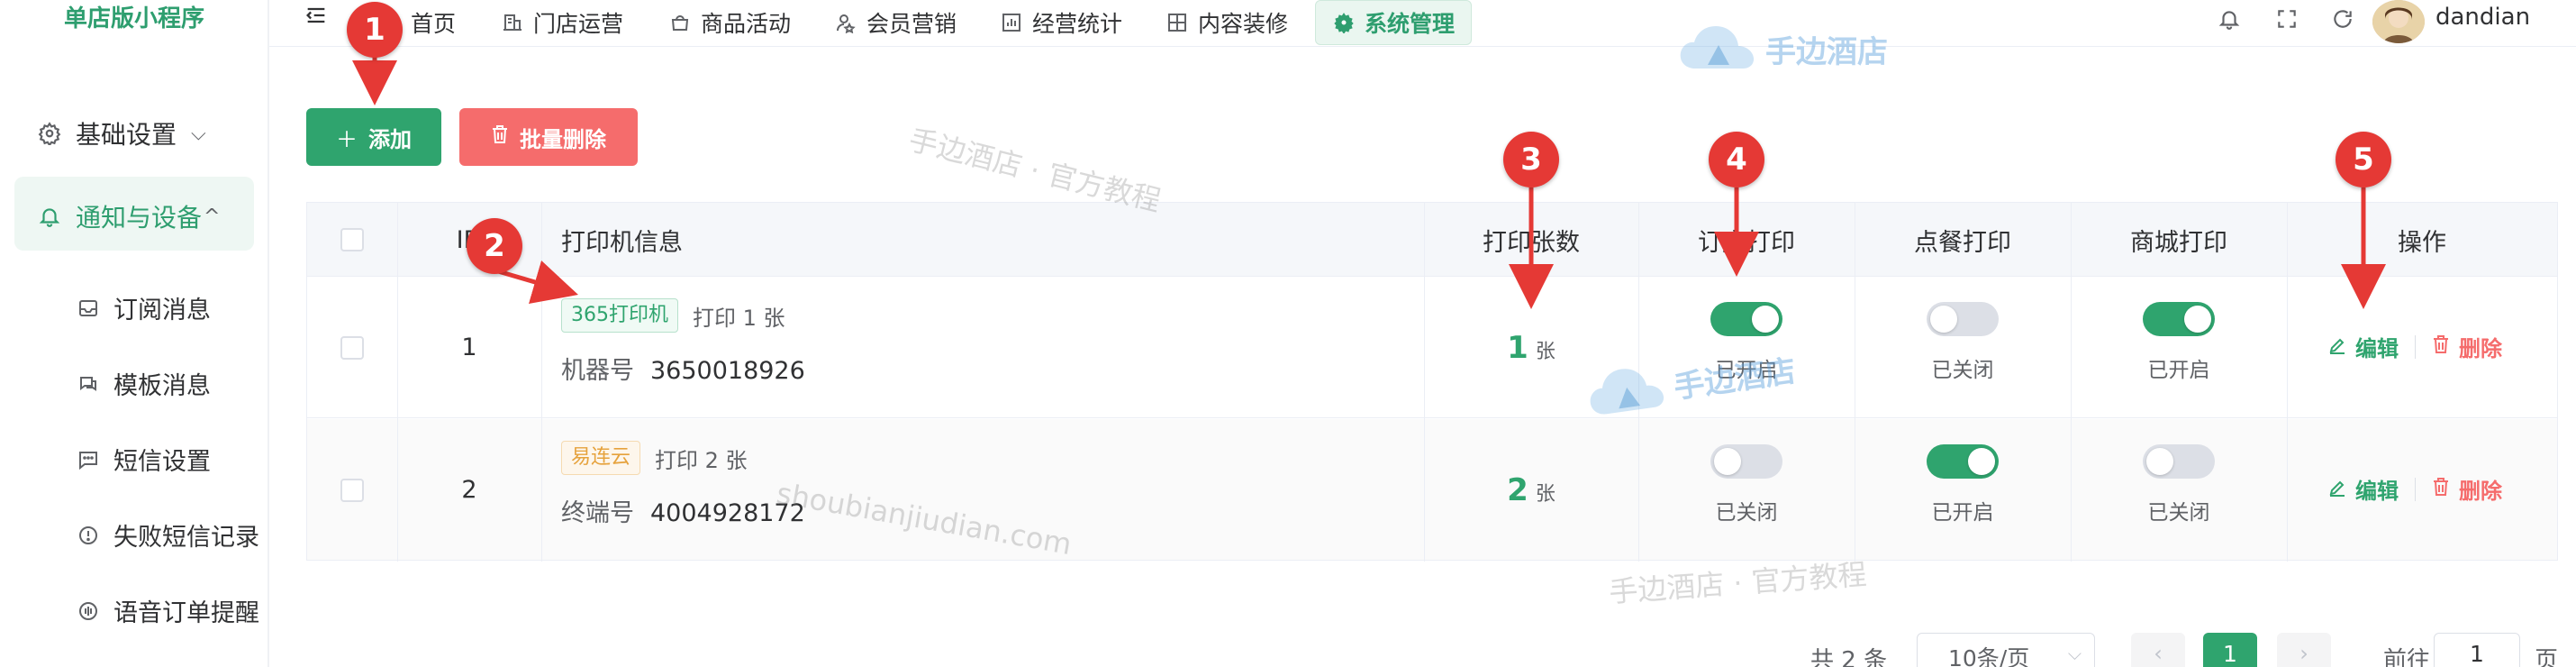 This screenshot has height=667, width=2576. What do you see at coordinates (2364, 159) in the screenshot?
I see `annotation-badge-5: 5` at bounding box center [2364, 159].